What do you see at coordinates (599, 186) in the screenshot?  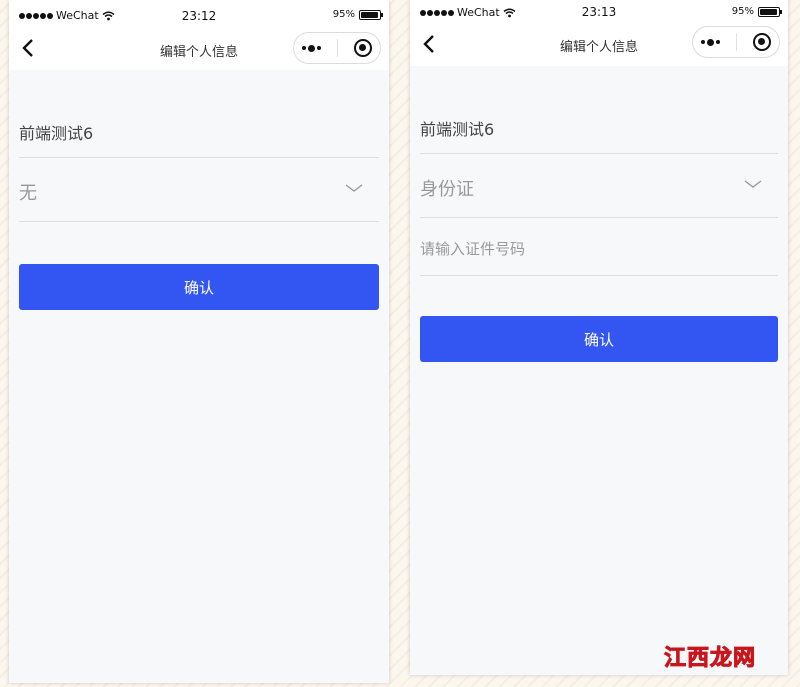 I see `id-type-select: 身份证` at bounding box center [599, 186].